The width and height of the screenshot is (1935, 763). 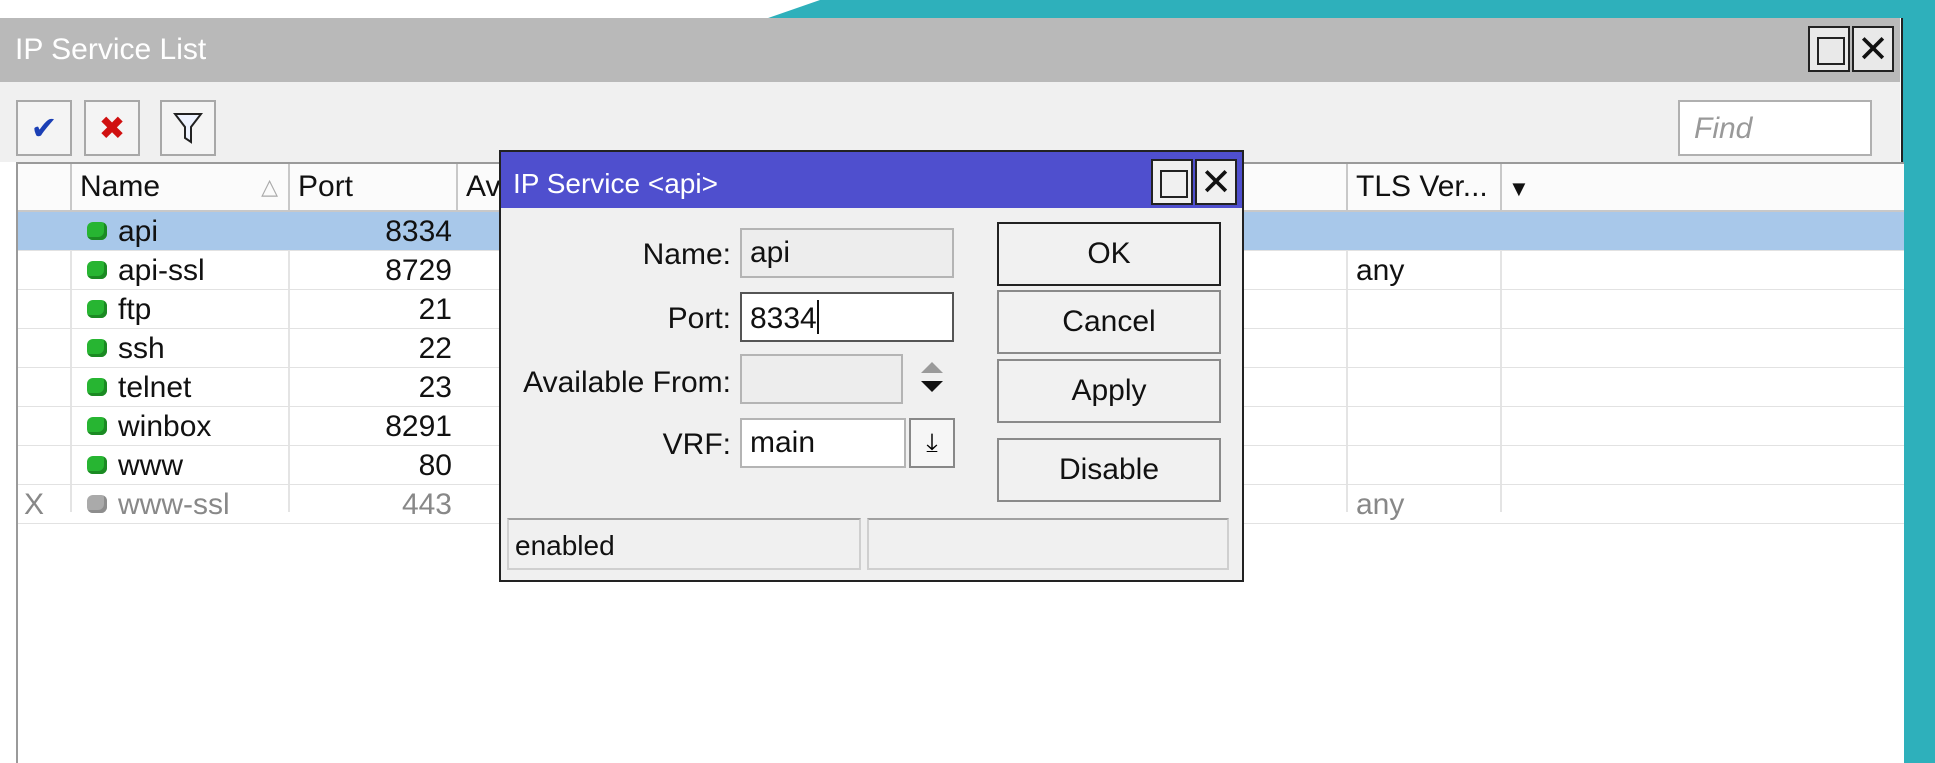 What do you see at coordinates (435, 309) in the screenshot?
I see `row-port: 21` at bounding box center [435, 309].